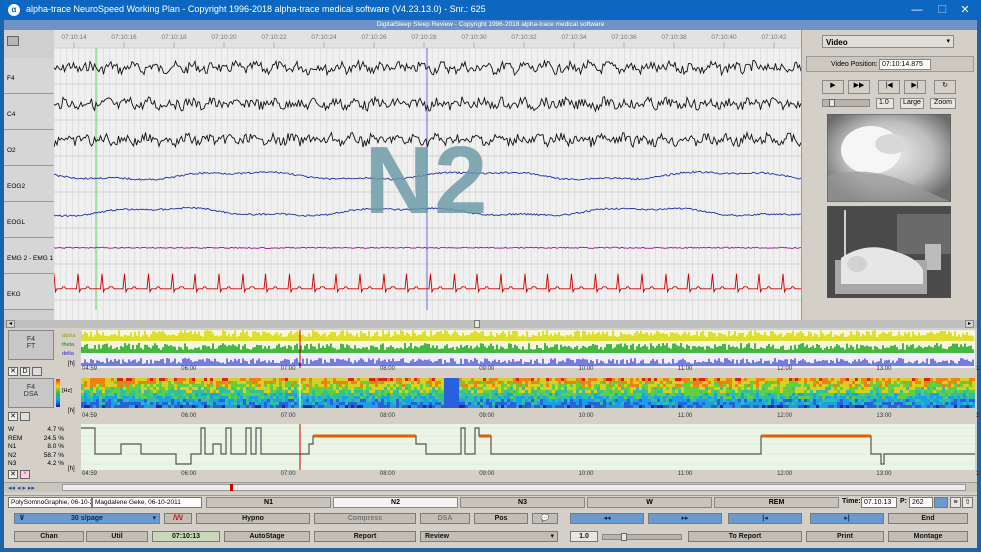 The height and width of the screenshot is (552, 981). What do you see at coordinates (889, 87) in the screenshot?
I see `skip-back-button: |◀` at bounding box center [889, 87].